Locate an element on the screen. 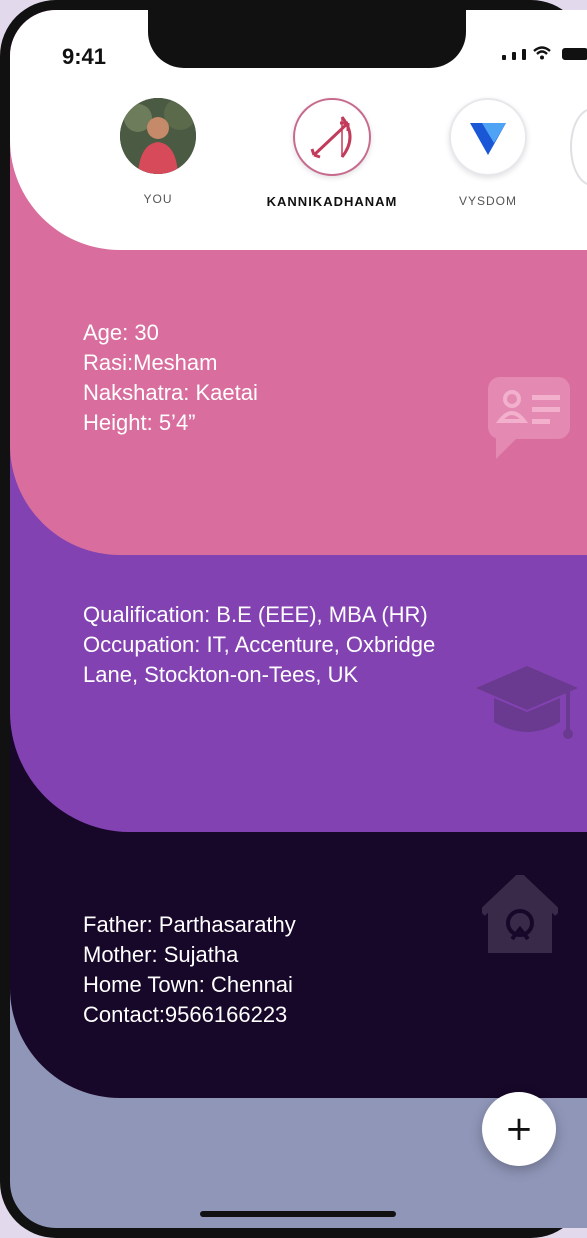 The width and height of the screenshot is (587, 1238). profile-photo is located at coordinates (158, 136).